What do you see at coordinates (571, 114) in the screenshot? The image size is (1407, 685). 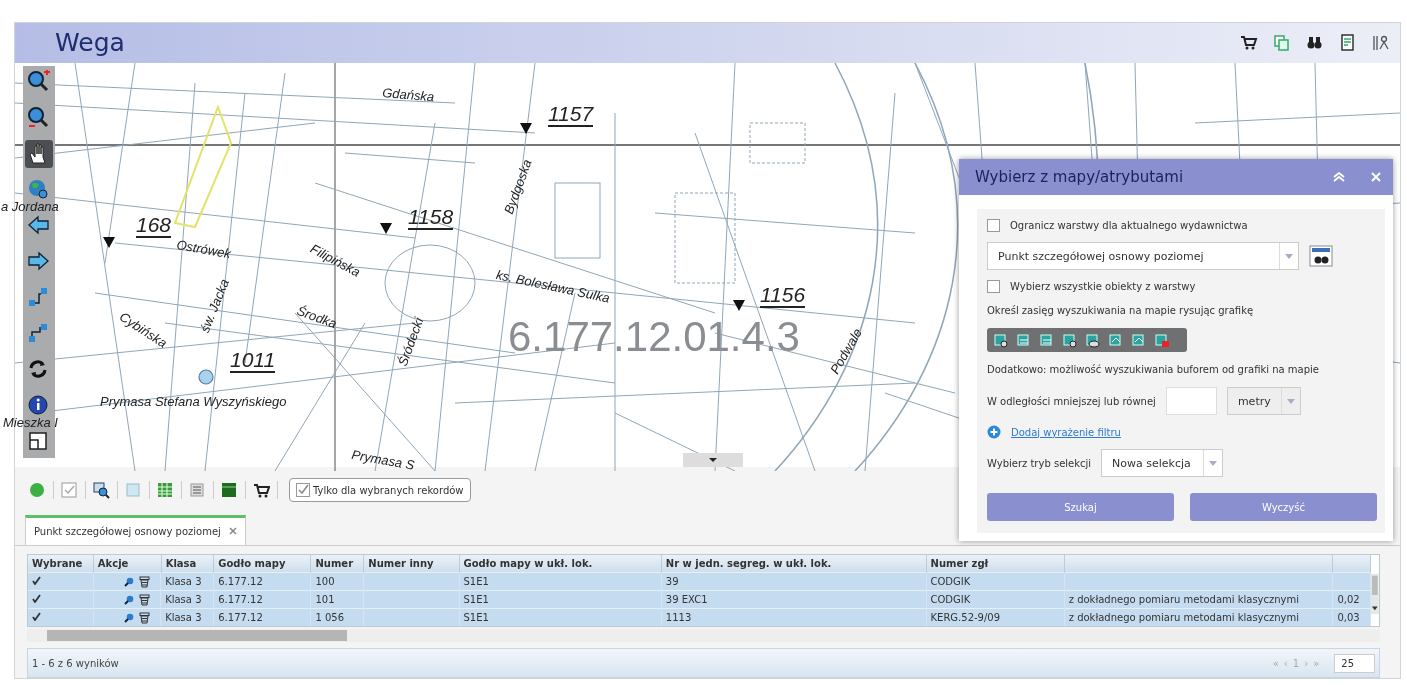 I see `point-number: 1157` at bounding box center [571, 114].